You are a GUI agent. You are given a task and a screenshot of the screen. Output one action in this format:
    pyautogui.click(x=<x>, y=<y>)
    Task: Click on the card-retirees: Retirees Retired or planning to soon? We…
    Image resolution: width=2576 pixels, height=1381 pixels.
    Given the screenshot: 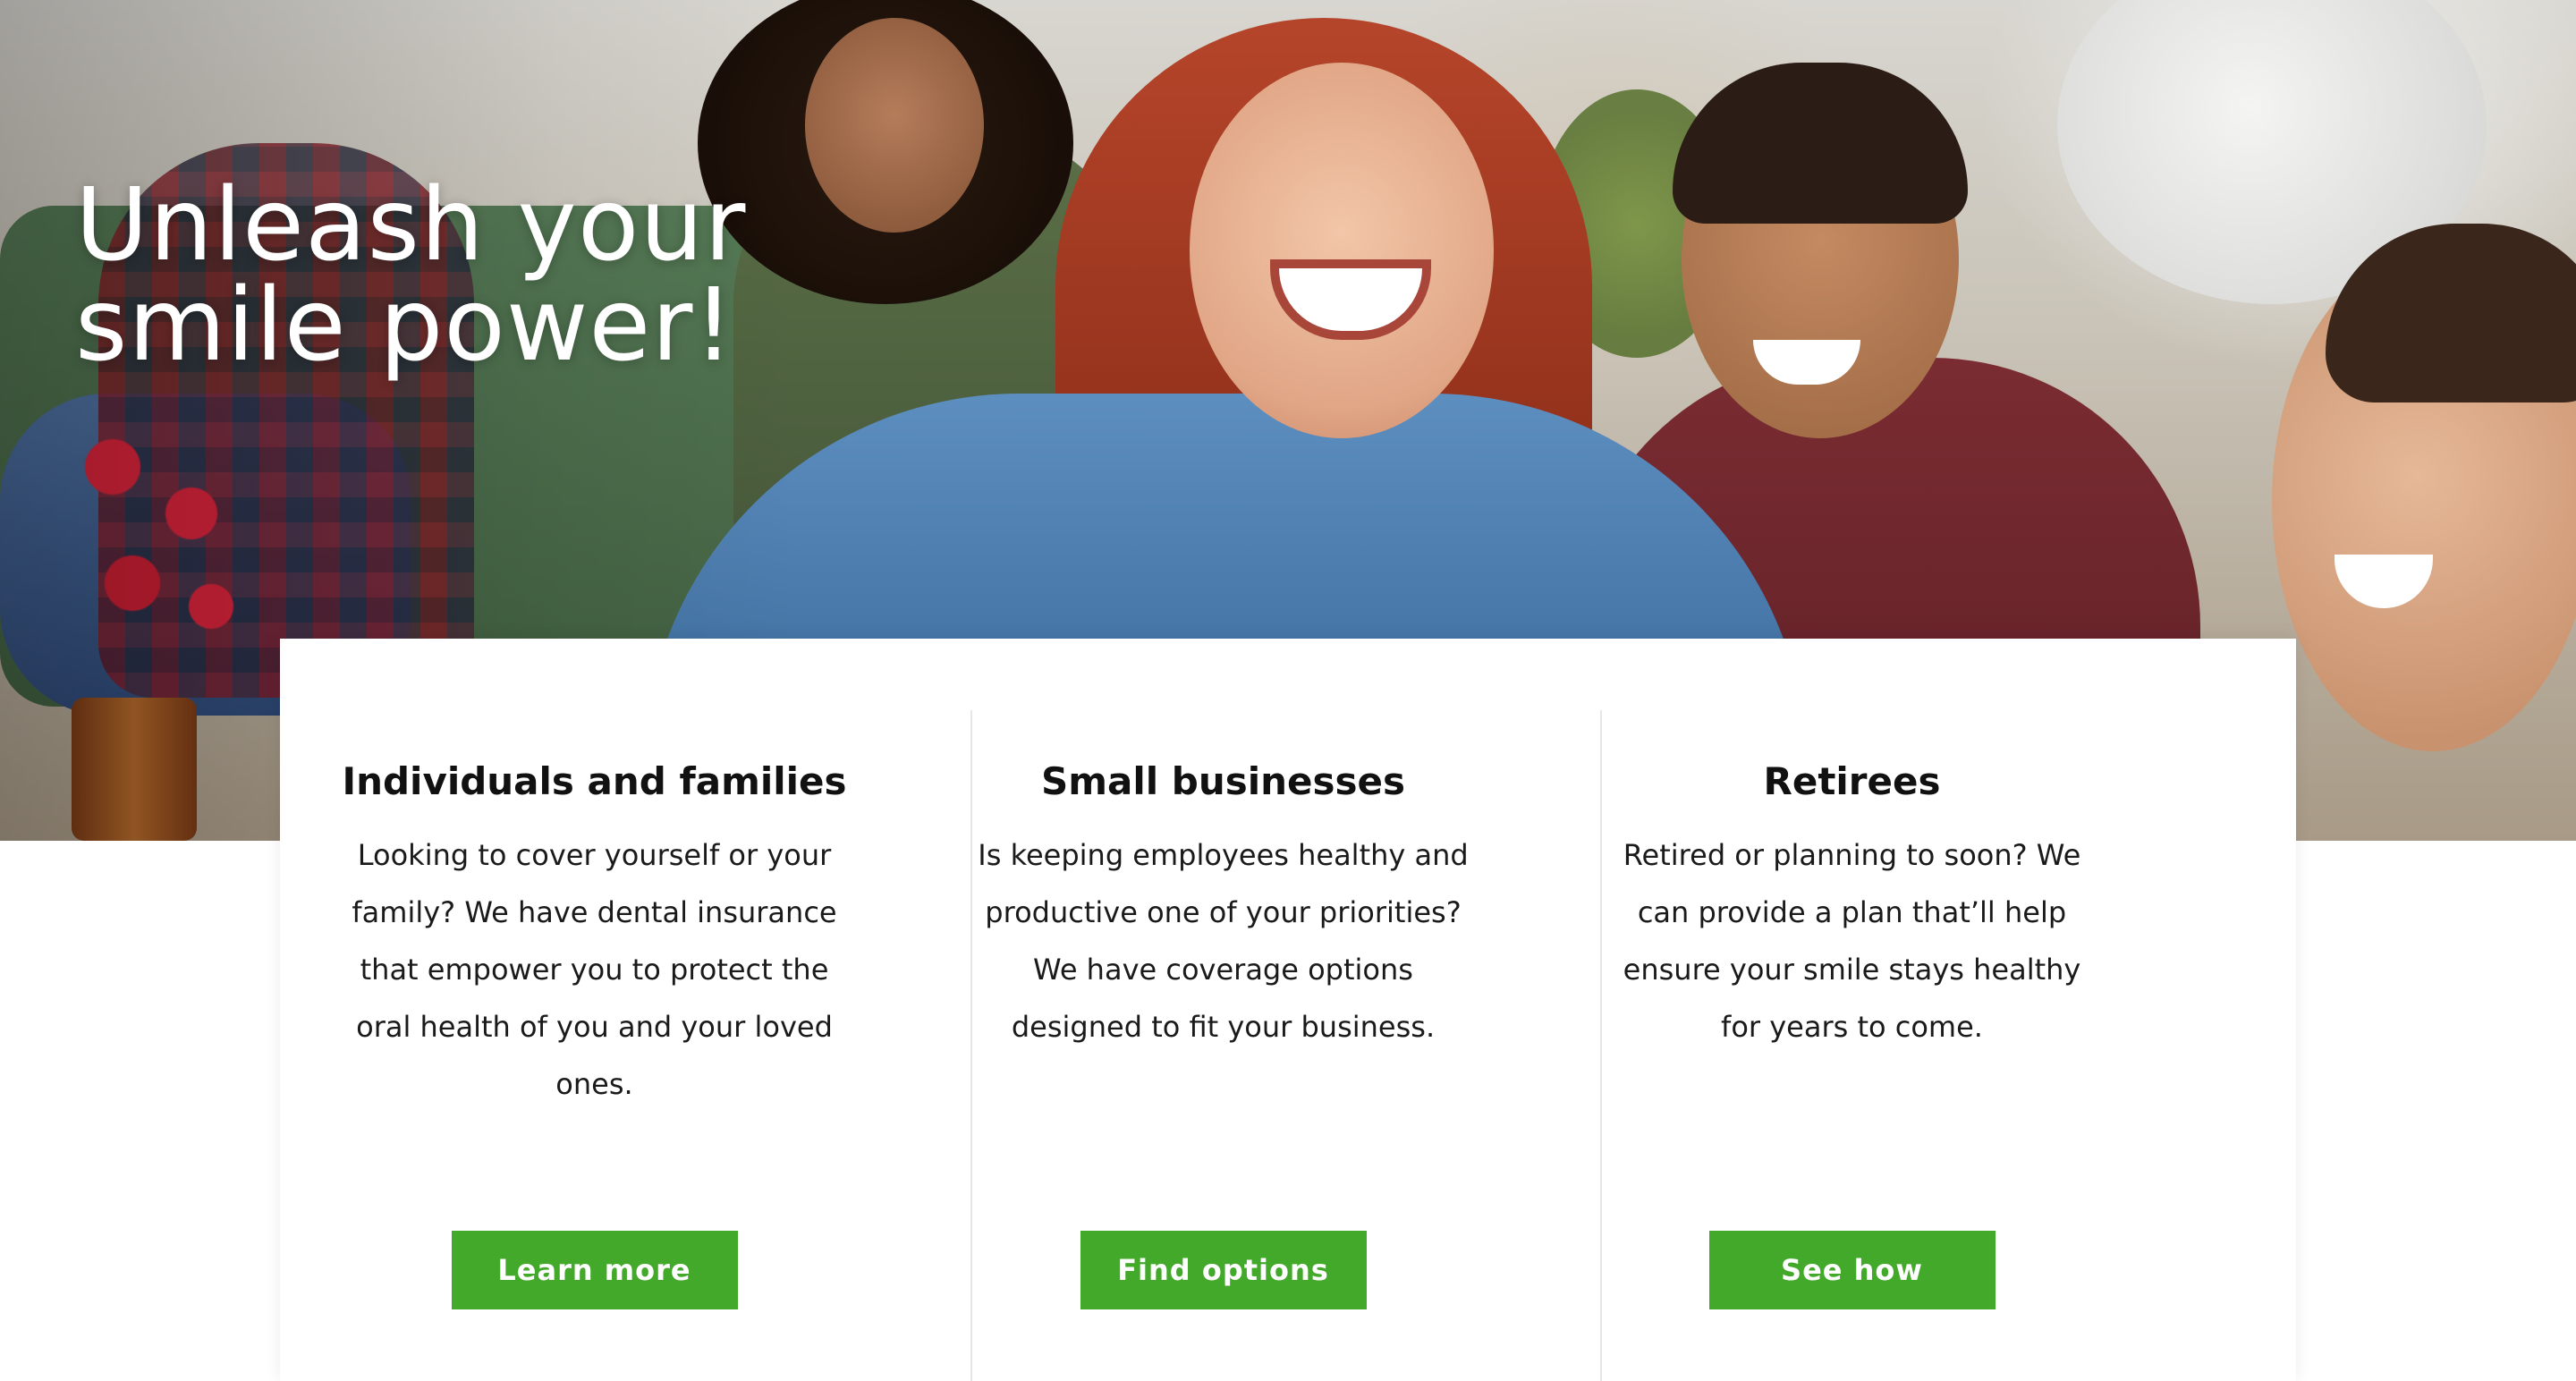 What is the action you would take?
    pyautogui.click(x=1852, y=1010)
    